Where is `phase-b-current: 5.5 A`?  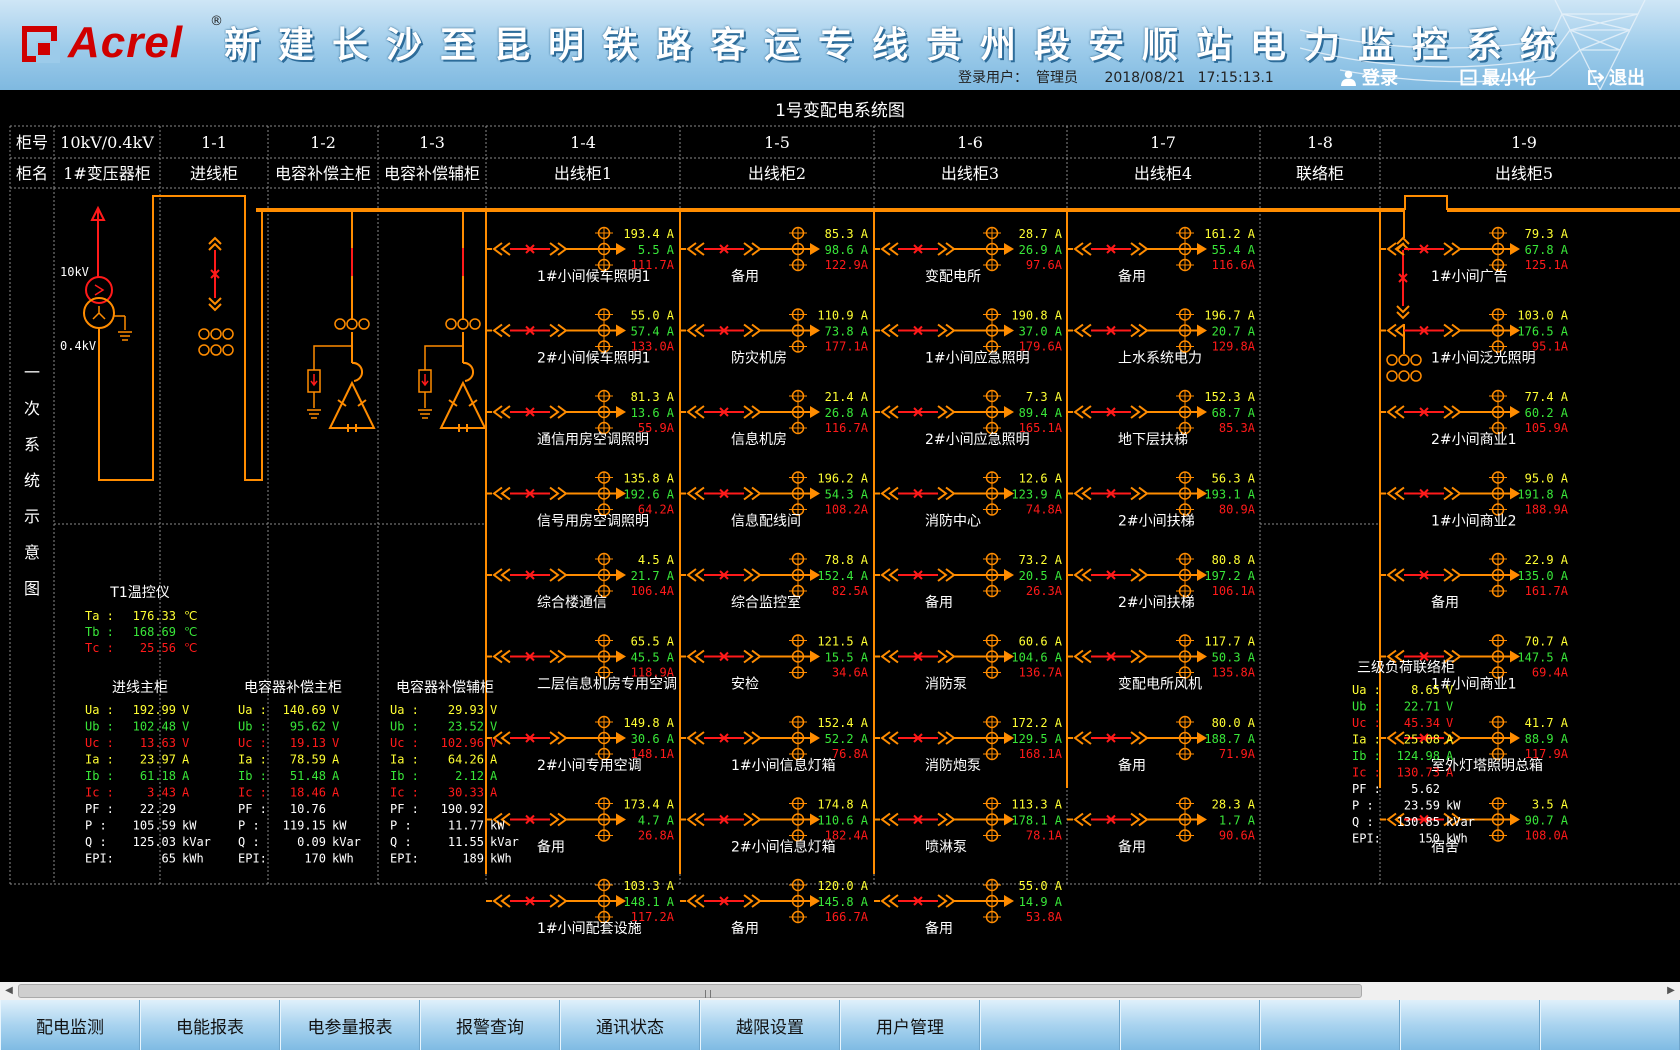 phase-b-current: 5.5 A is located at coordinates (656, 250).